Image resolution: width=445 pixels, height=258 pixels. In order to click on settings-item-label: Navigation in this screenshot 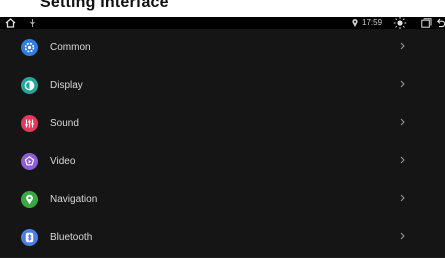, I will do `click(74, 199)`.